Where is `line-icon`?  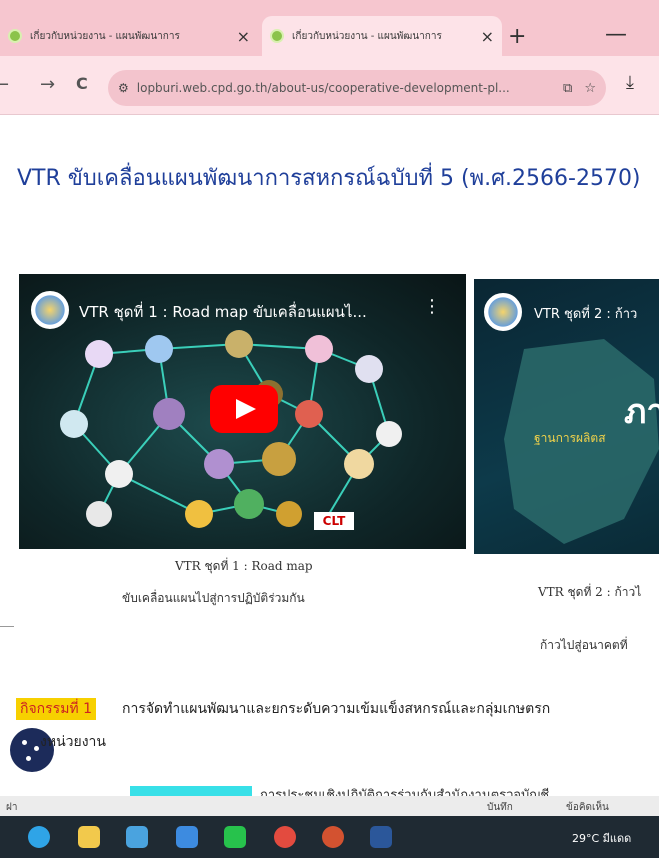 line-icon is located at coordinates (235, 837).